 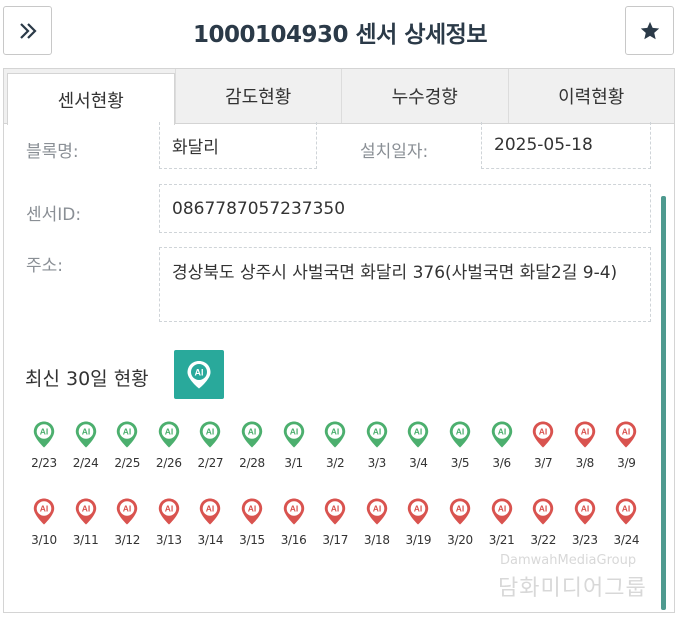 I want to click on day-date-label: 3/15, so click(x=252, y=540).